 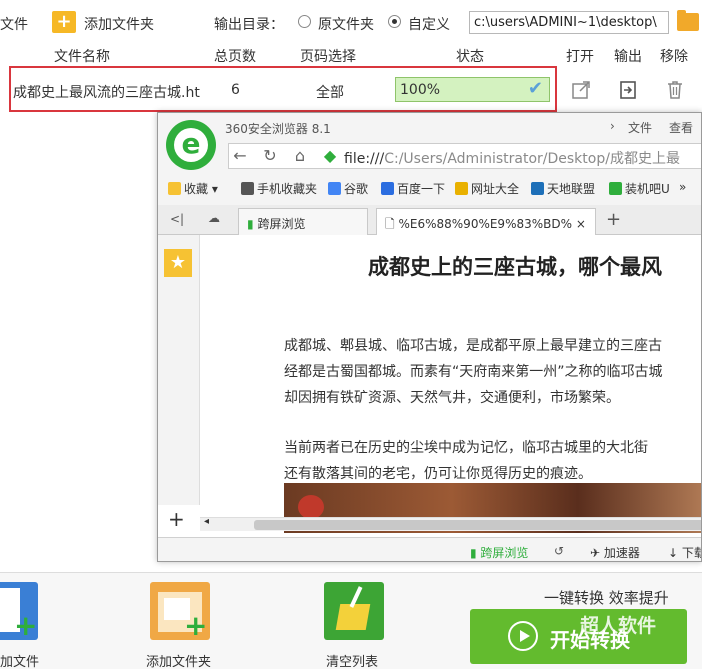 I want to click on header-open: 打开, so click(x=580, y=57).